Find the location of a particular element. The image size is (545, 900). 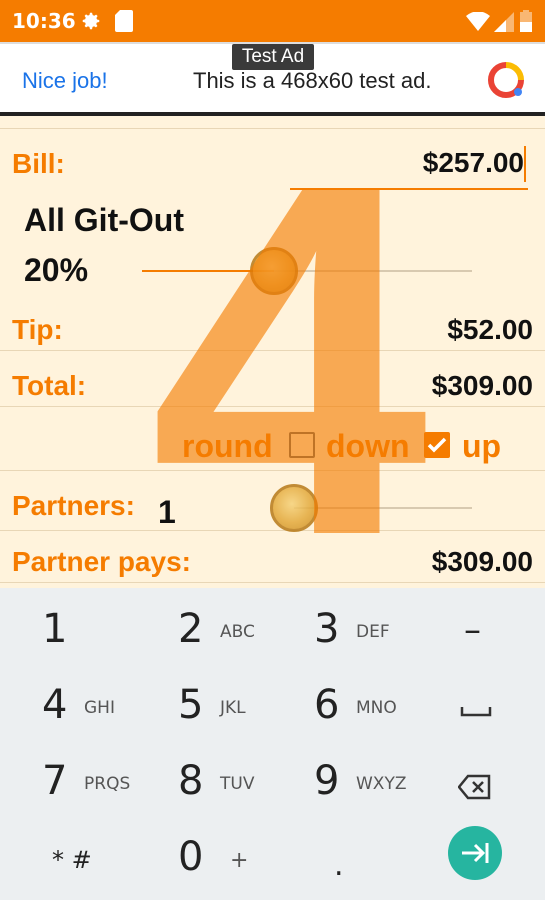

key-letters: DEF is located at coordinates (373, 632).